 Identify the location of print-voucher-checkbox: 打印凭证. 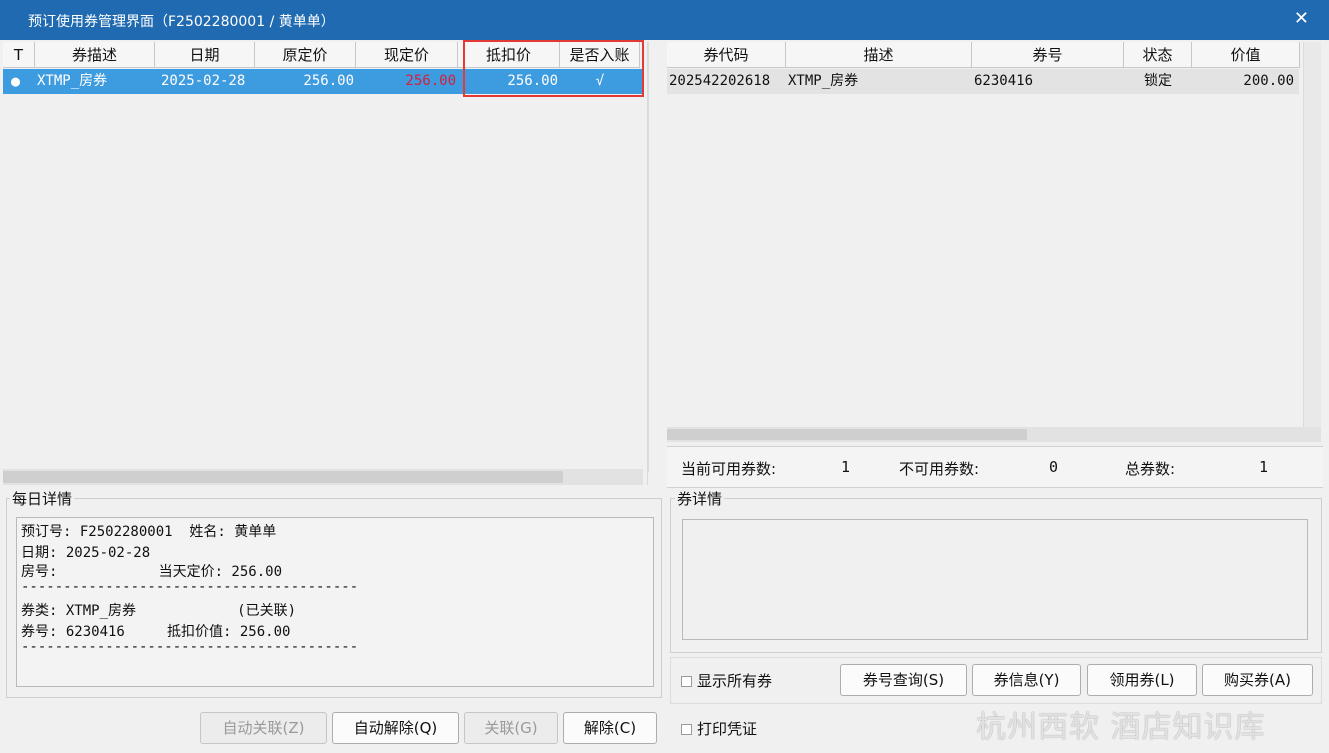
(719, 728).